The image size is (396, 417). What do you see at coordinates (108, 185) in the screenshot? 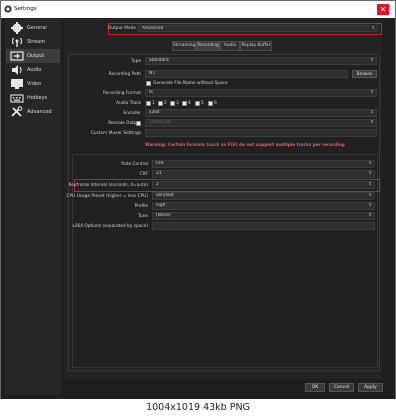
I see `keyframe-interval-label: Keyframe Interval (seconds, 0=auto)` at bounding box center [108, 185].